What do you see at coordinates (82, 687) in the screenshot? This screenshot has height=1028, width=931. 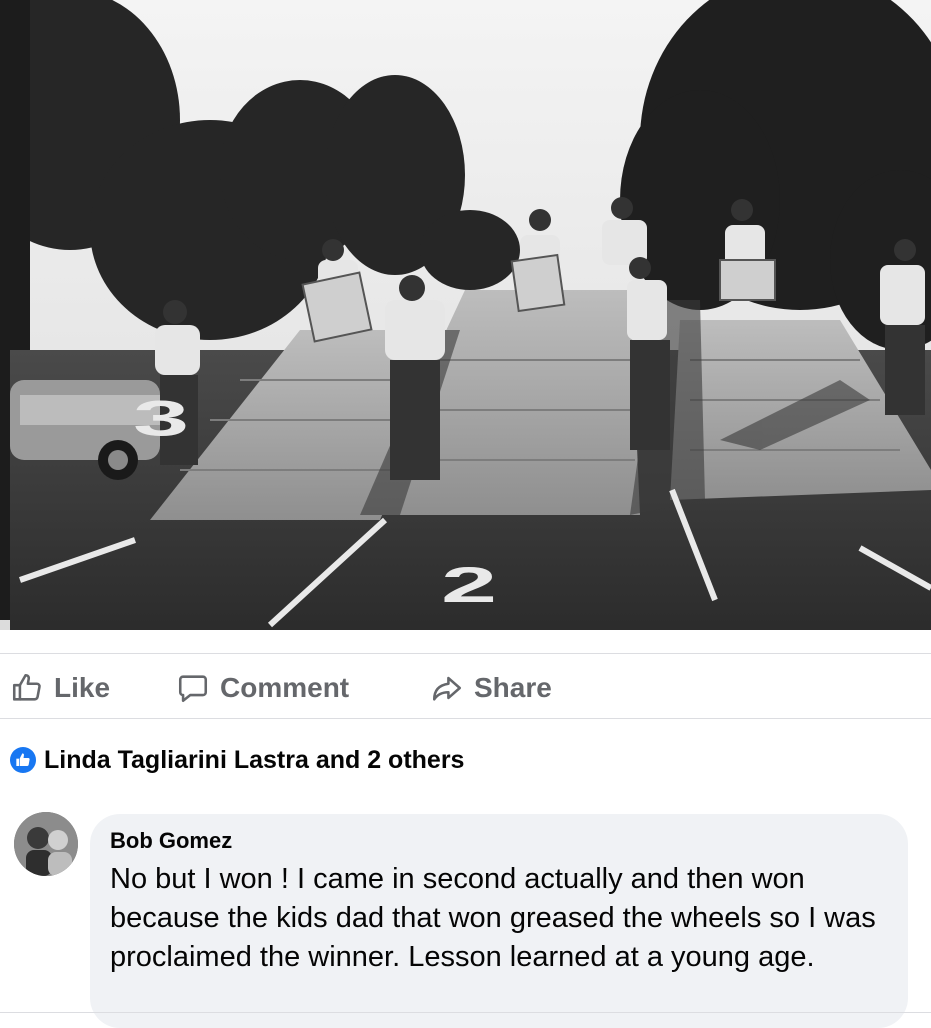 I see `like-label: Like` at bounding box center [82, 687].